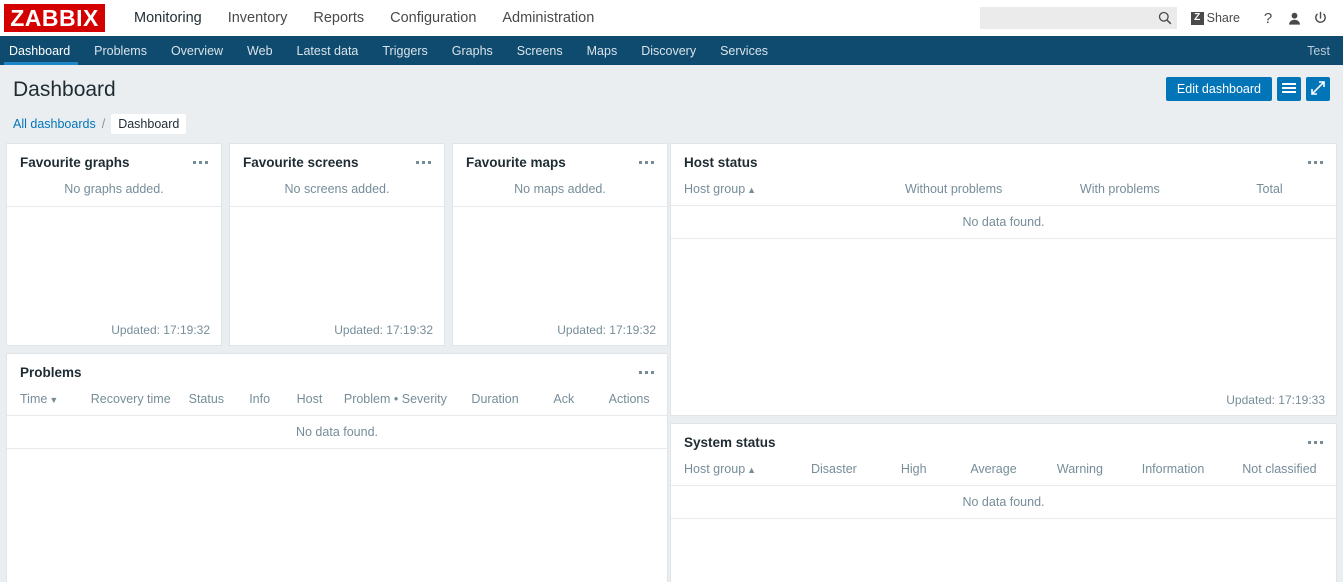 This screenshot has width=1343, height=582. What do you see at coordinates (197, 50) in the screenshot?
I see `sub-nav-item-overview: Overview` at bounding box center [197, 50].